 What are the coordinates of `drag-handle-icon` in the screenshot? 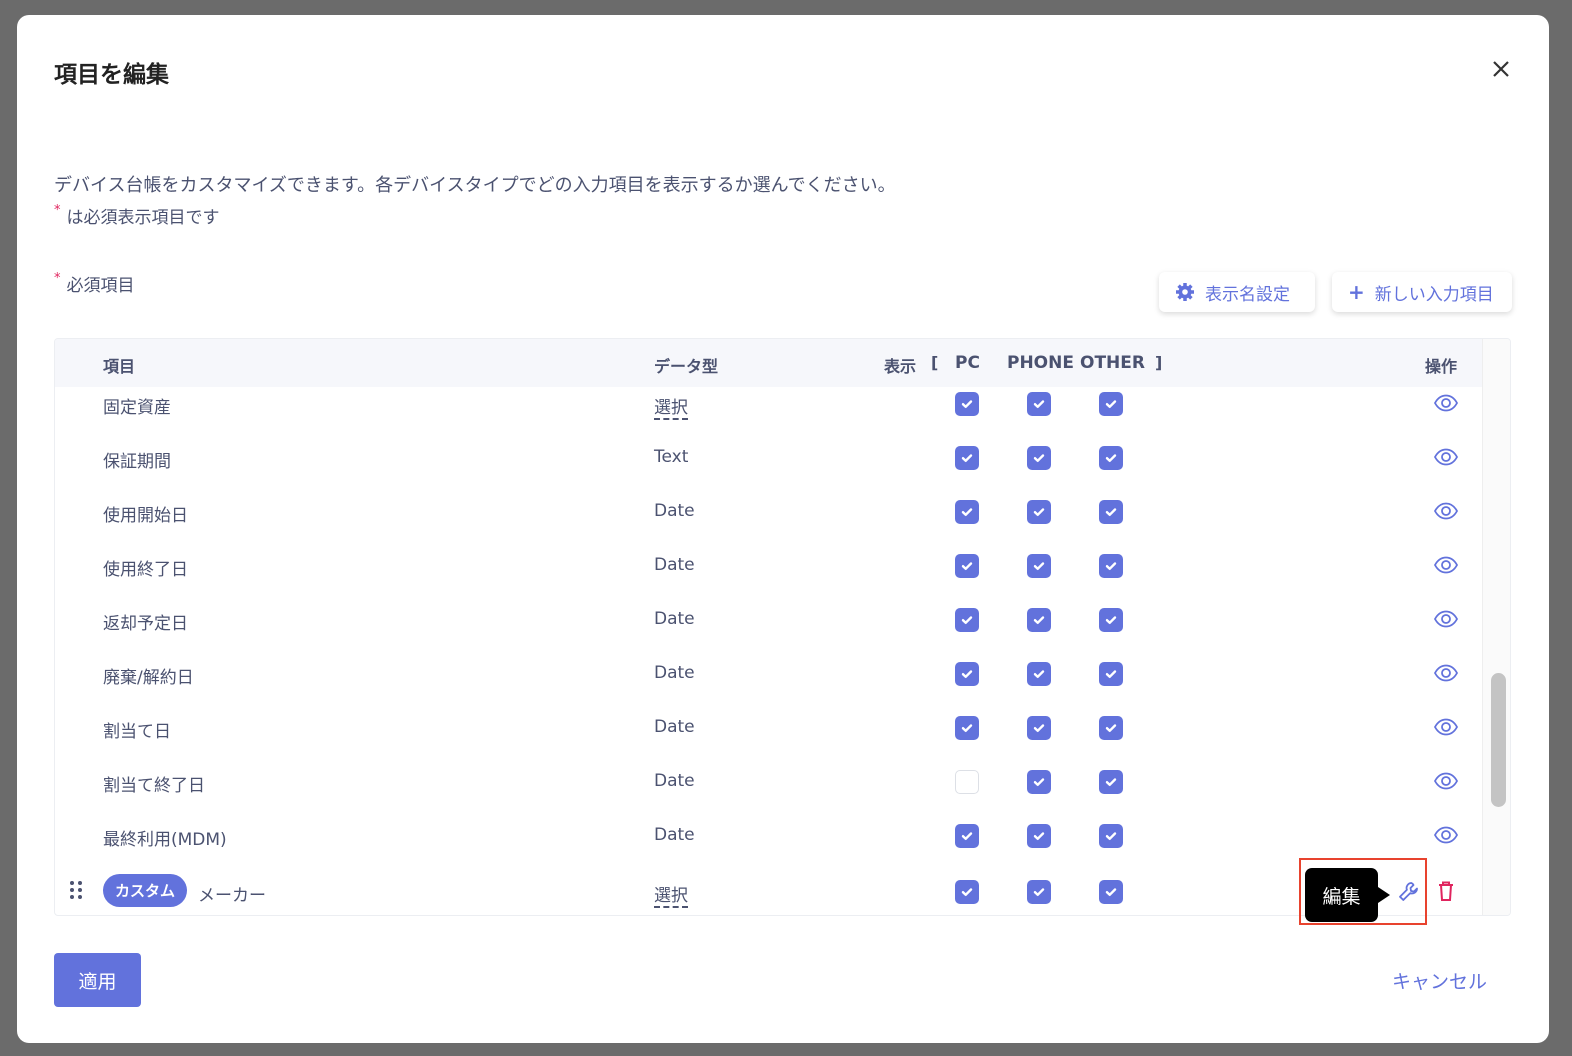 It's located at (76, 892).